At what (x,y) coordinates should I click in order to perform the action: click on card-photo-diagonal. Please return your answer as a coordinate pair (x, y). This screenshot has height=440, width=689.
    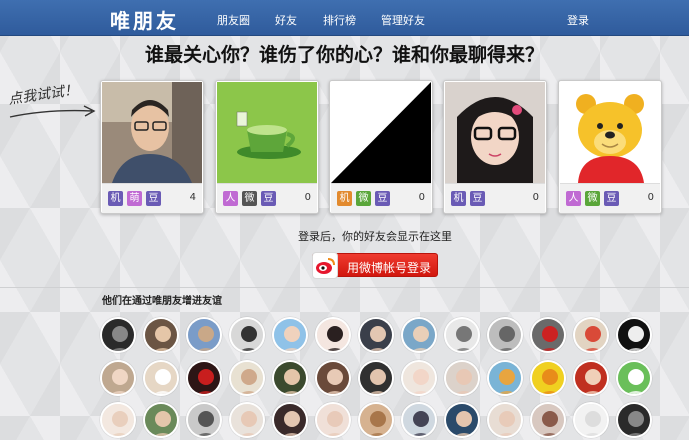
    Looking at the image, I should click on (381, 132).